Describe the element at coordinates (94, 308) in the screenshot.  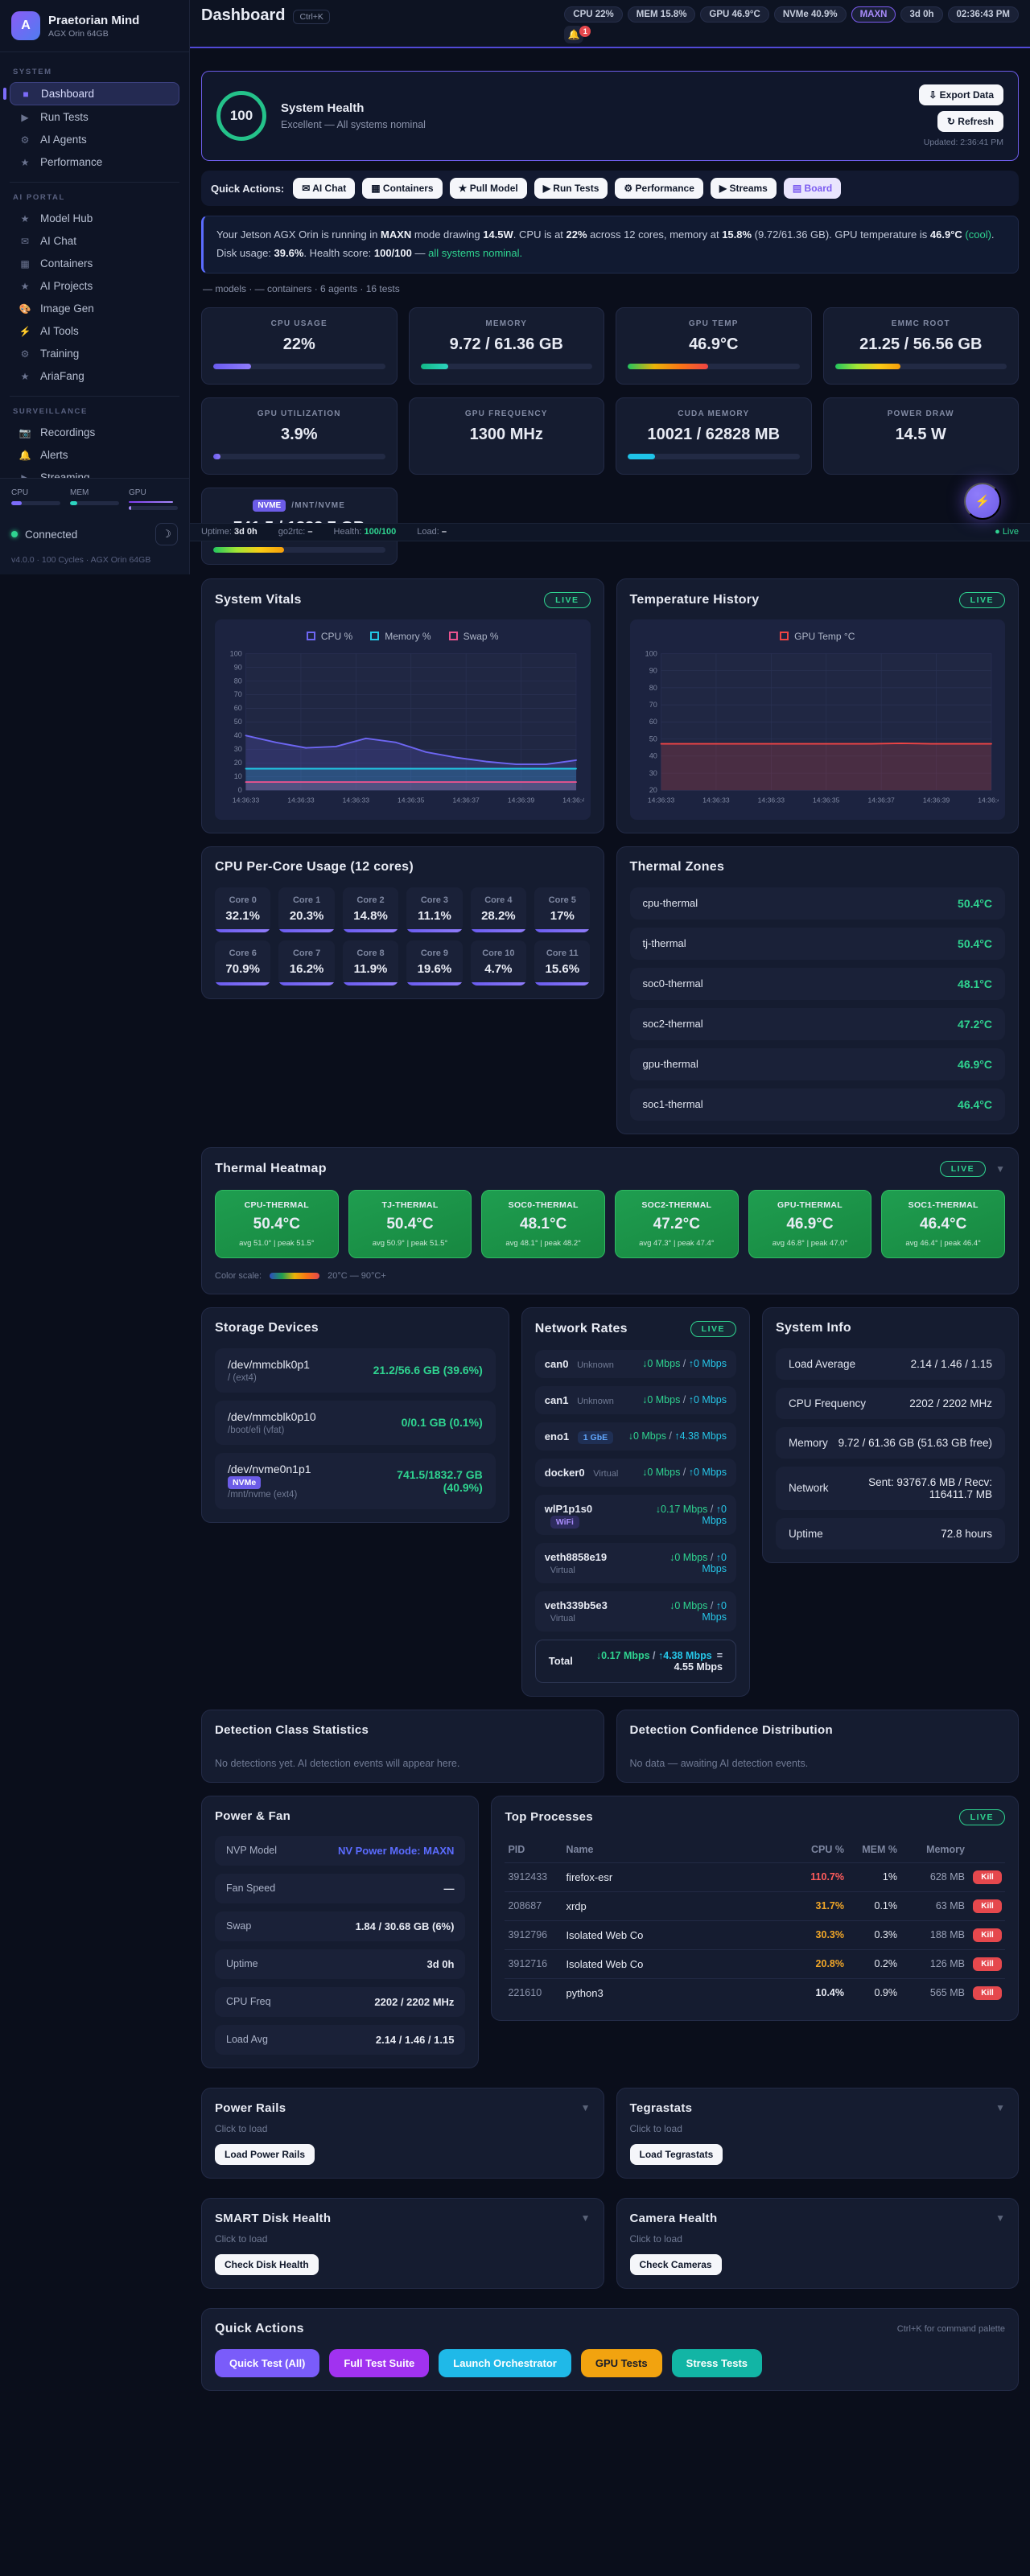
I see `sidebar-item-image-gen: 🎨 Image Gen` at that location.